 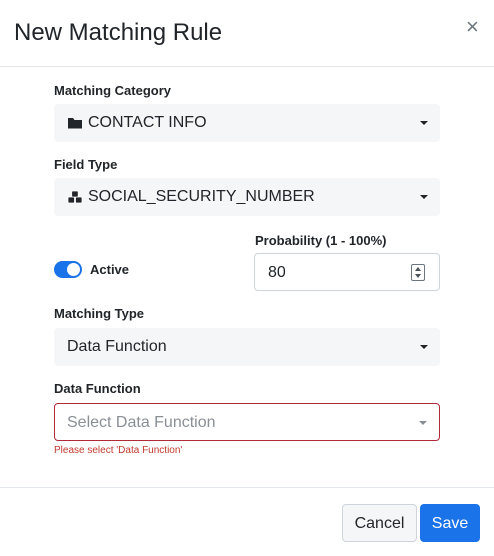 What do you see at coordinates (110, 269) in the screenshot?
I see `active-label: Active` at bounding box center [110, 269].